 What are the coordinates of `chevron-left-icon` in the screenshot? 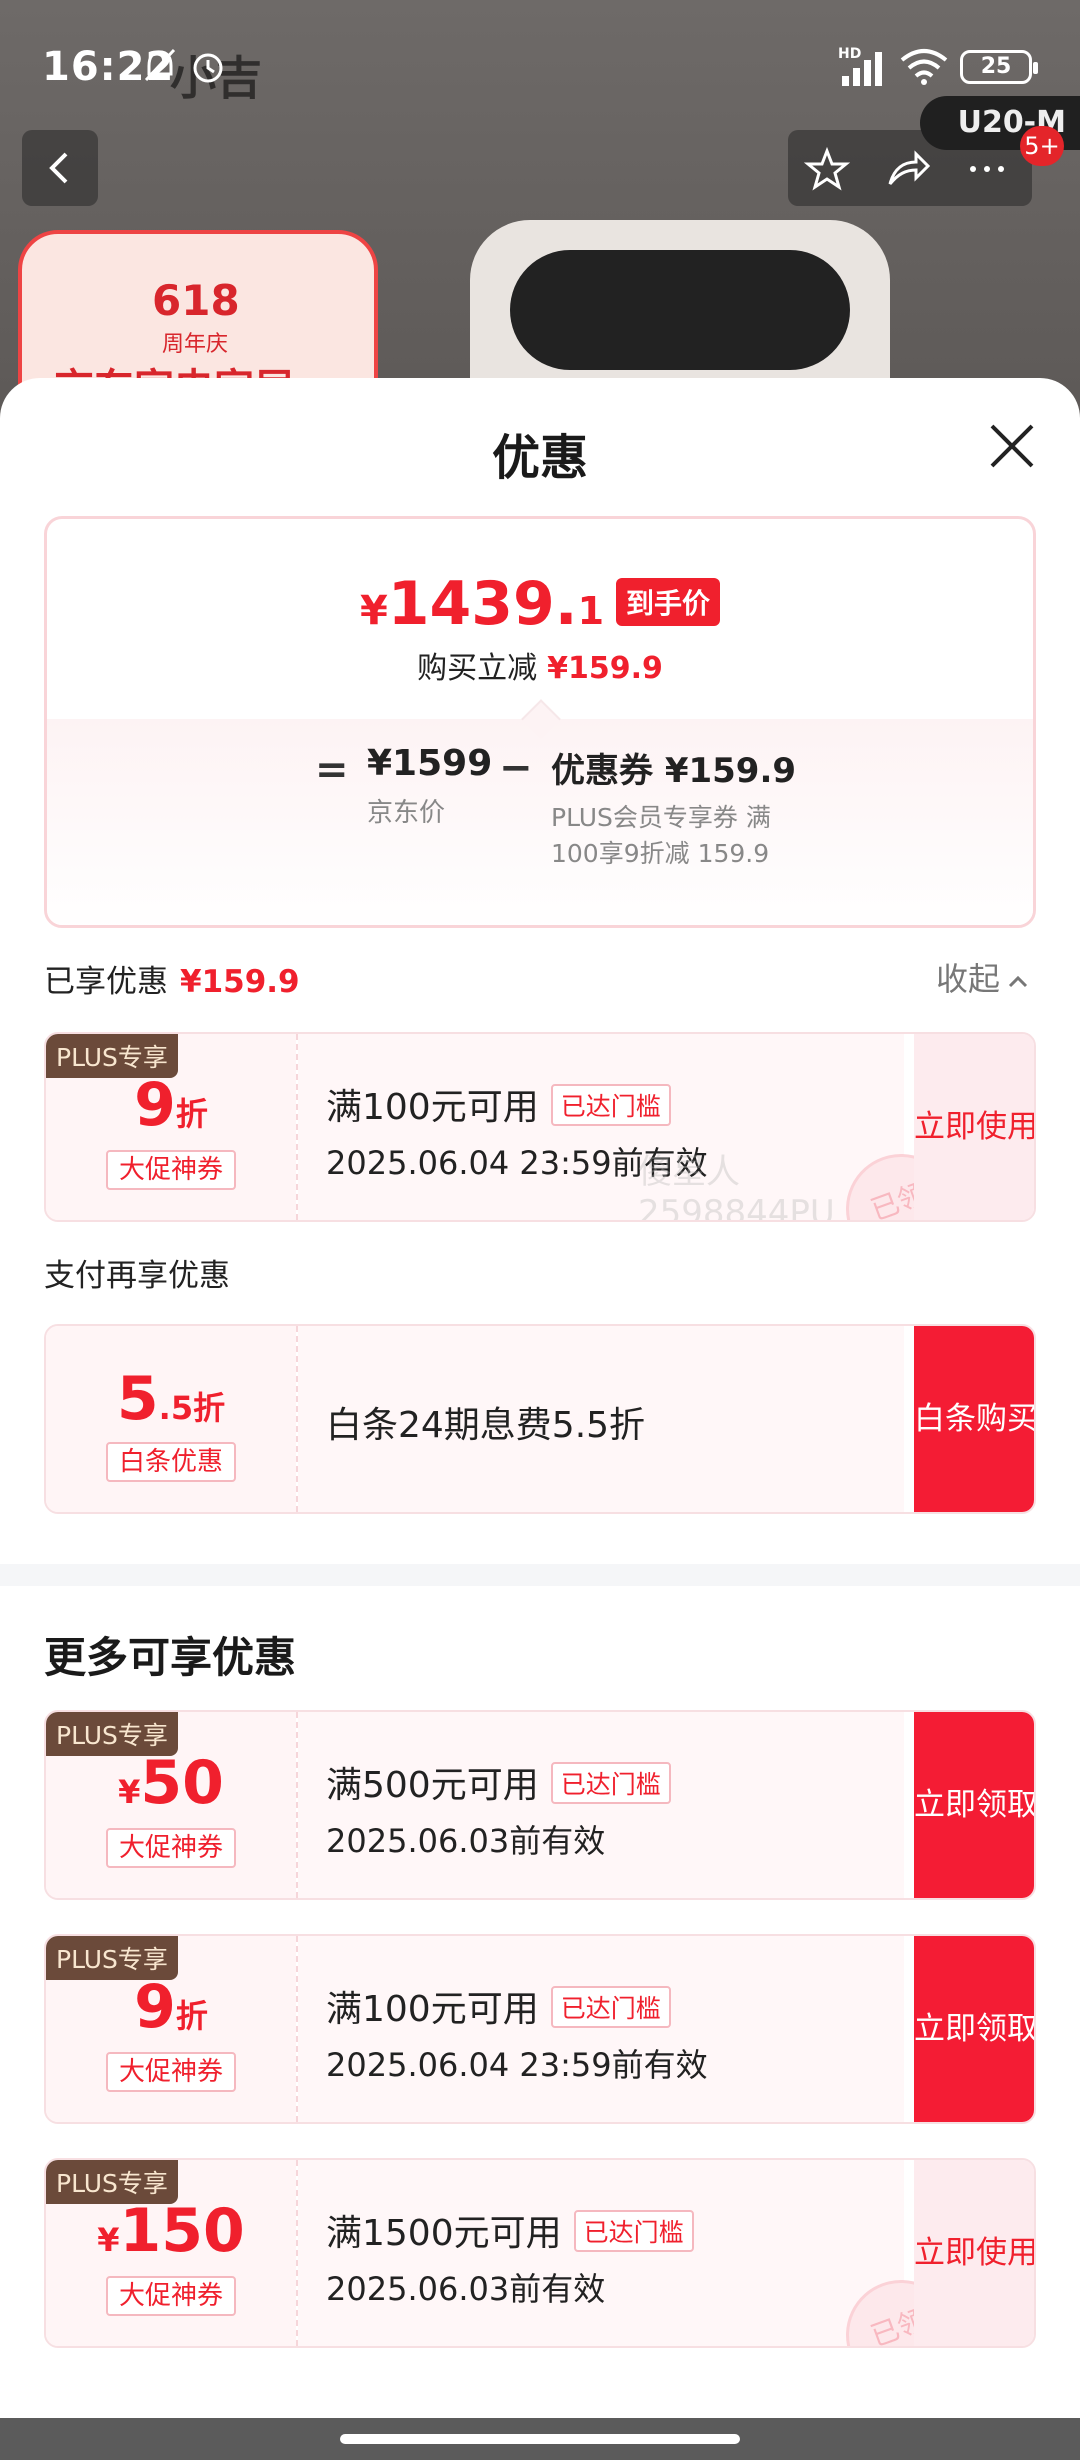 It's located at (58, 168).